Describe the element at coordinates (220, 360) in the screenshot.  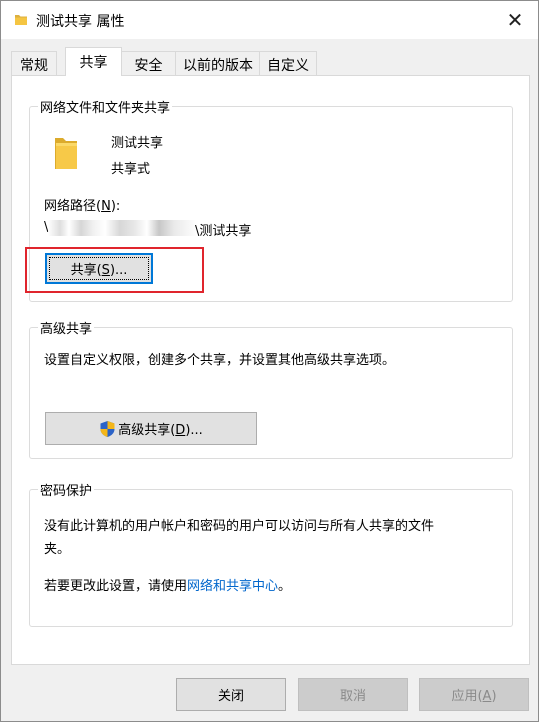
I see `advanced-sharing-description: 设置自定义权限，创建多个共享，并设置其他高级共享选项。` at that location.